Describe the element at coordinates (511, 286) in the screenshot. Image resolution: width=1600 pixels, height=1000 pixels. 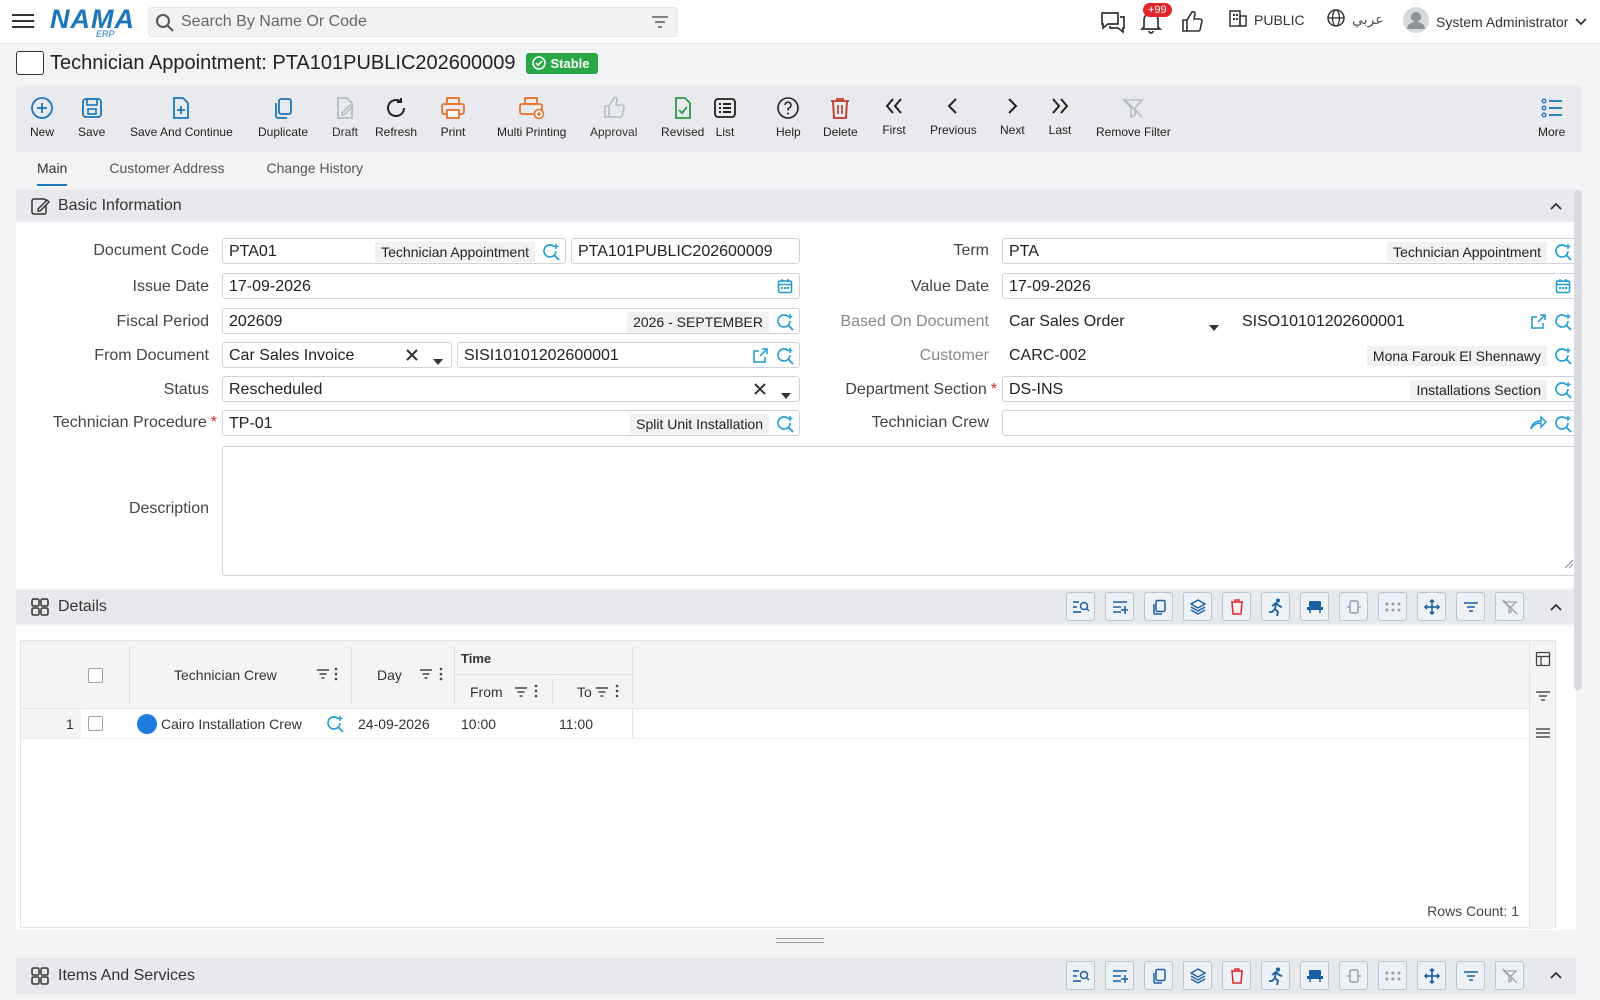
I see `issue-date-field: 17-09-2026` at that location.